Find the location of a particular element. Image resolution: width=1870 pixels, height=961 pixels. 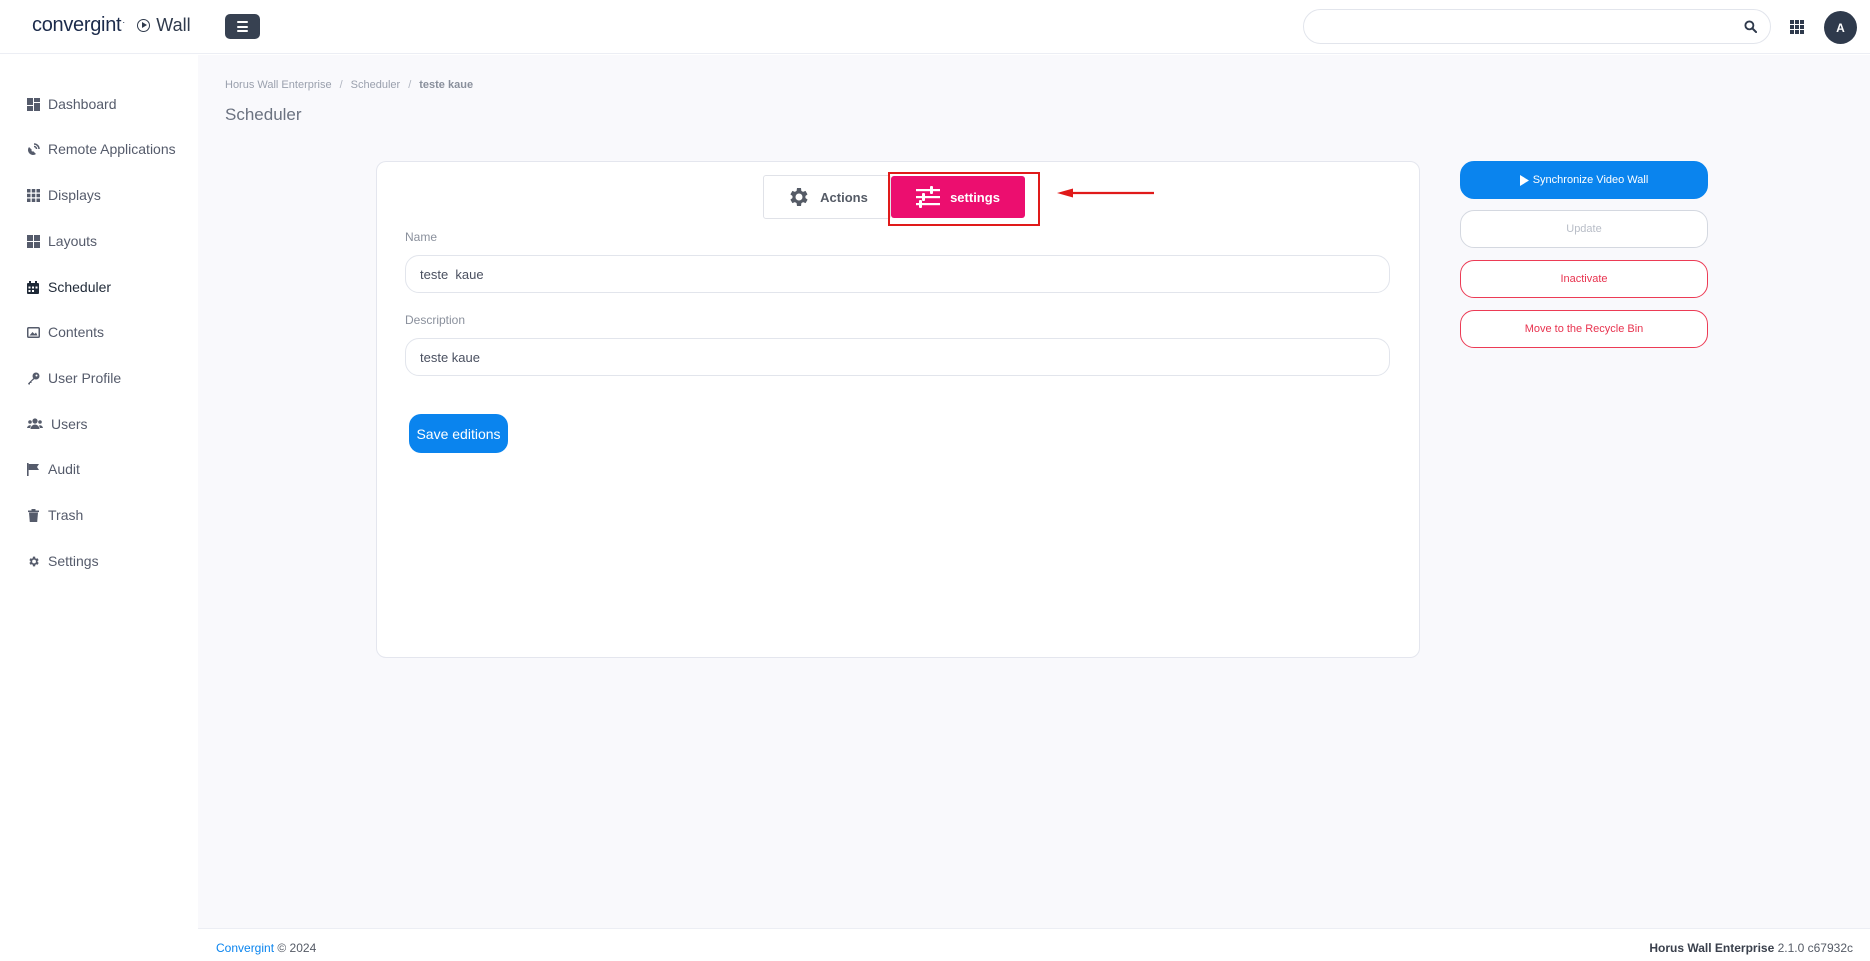

flag-icon is located at coordinates (33, 469).